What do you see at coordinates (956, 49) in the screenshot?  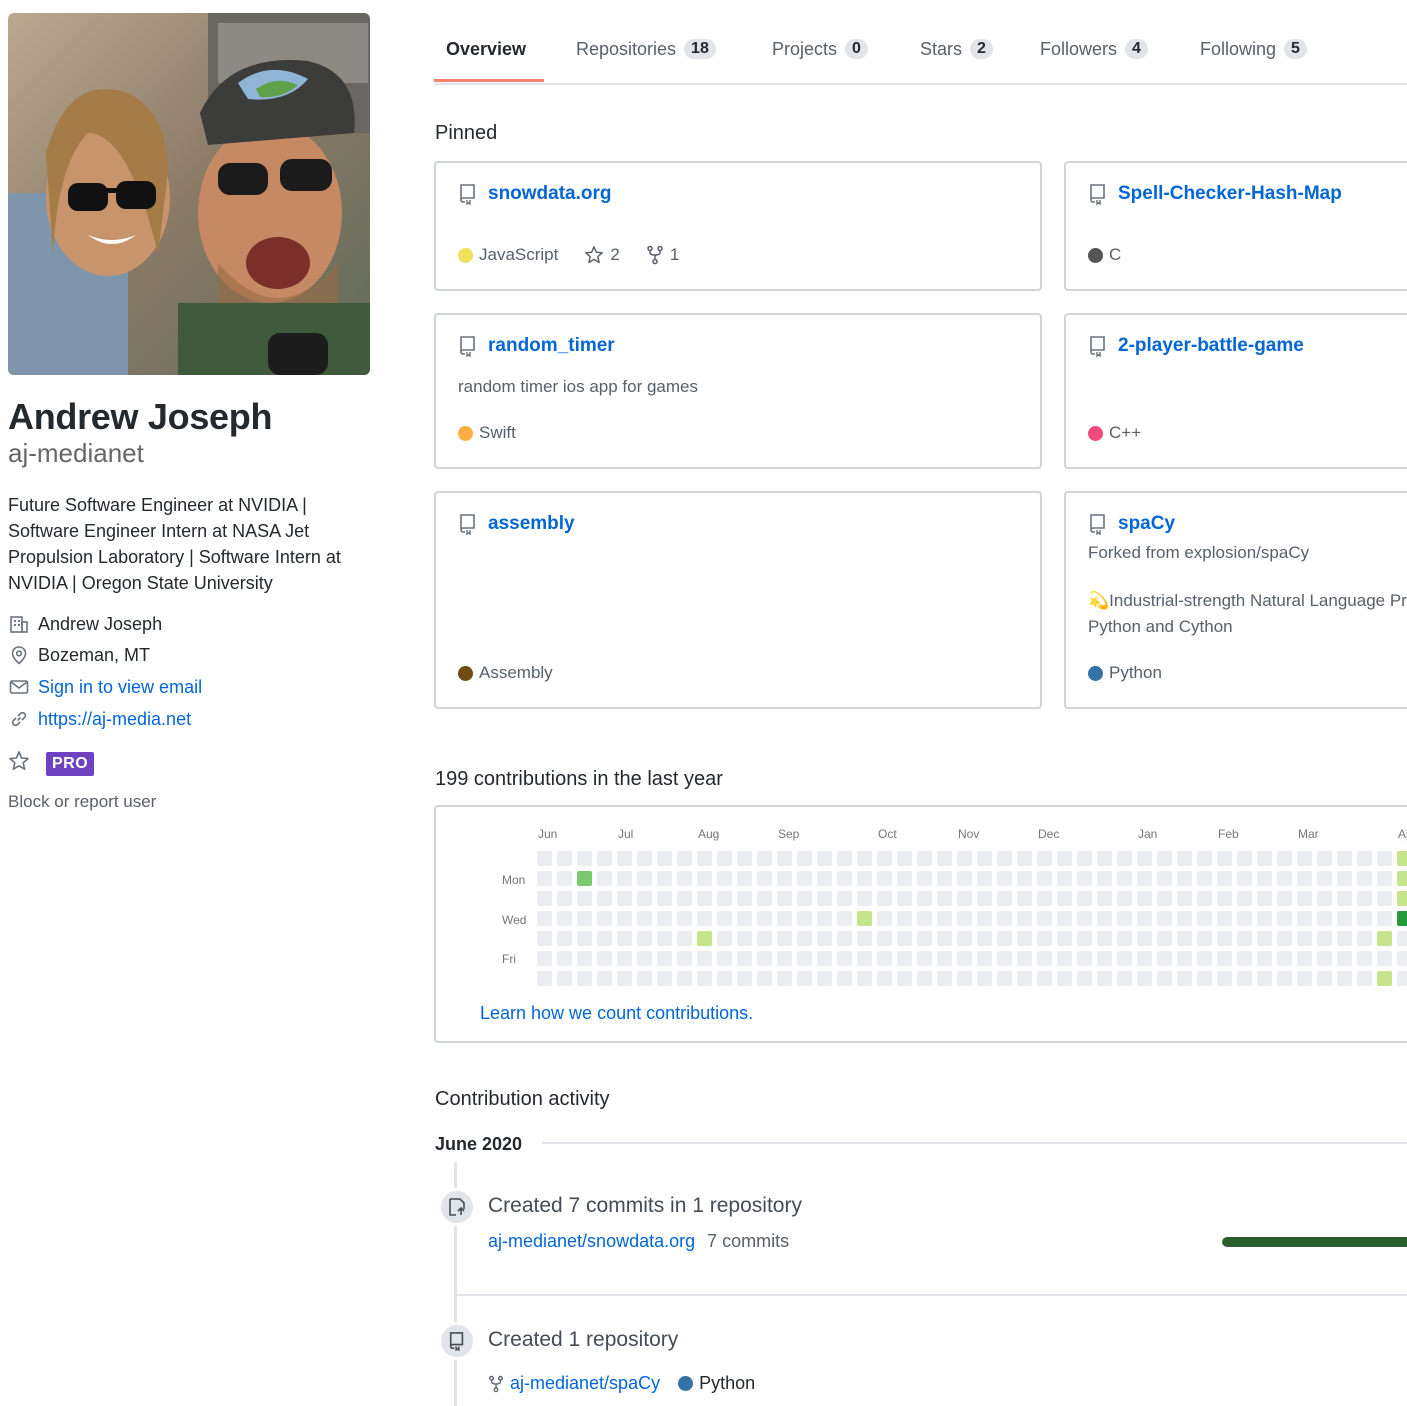 I see `tab-stars: Stars 2` at bounding box center [956, 49].